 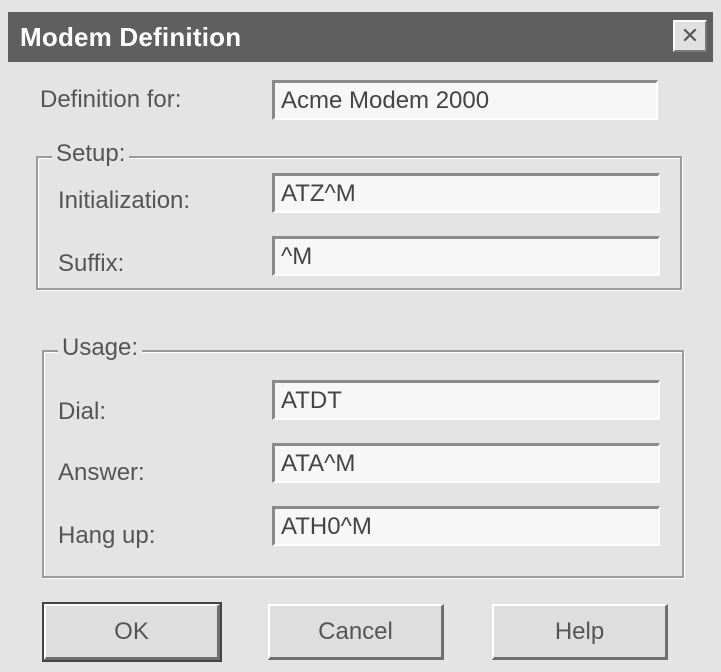 What do you see at coordinates (466, 463) in the screenshot?
I see `answer-input` at bounding box center [466, 463].